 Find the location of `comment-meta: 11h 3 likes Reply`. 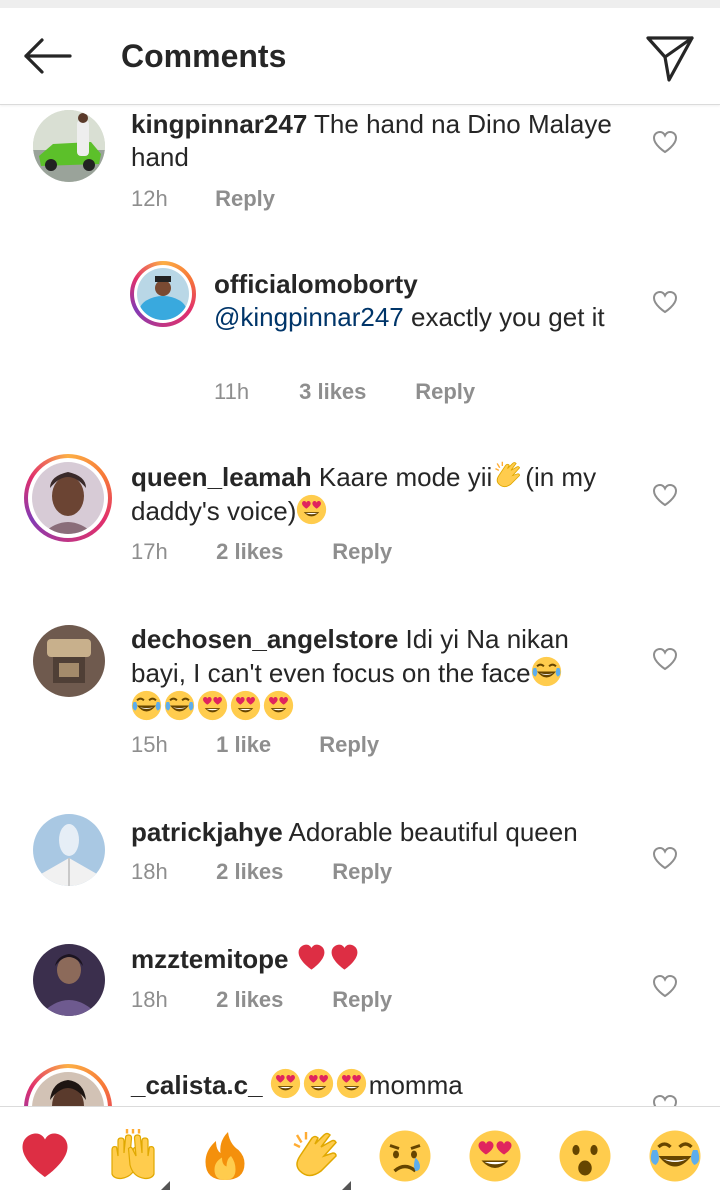

comment-meta: 11h 3 likes Reply is located at coordinates (344, 392).